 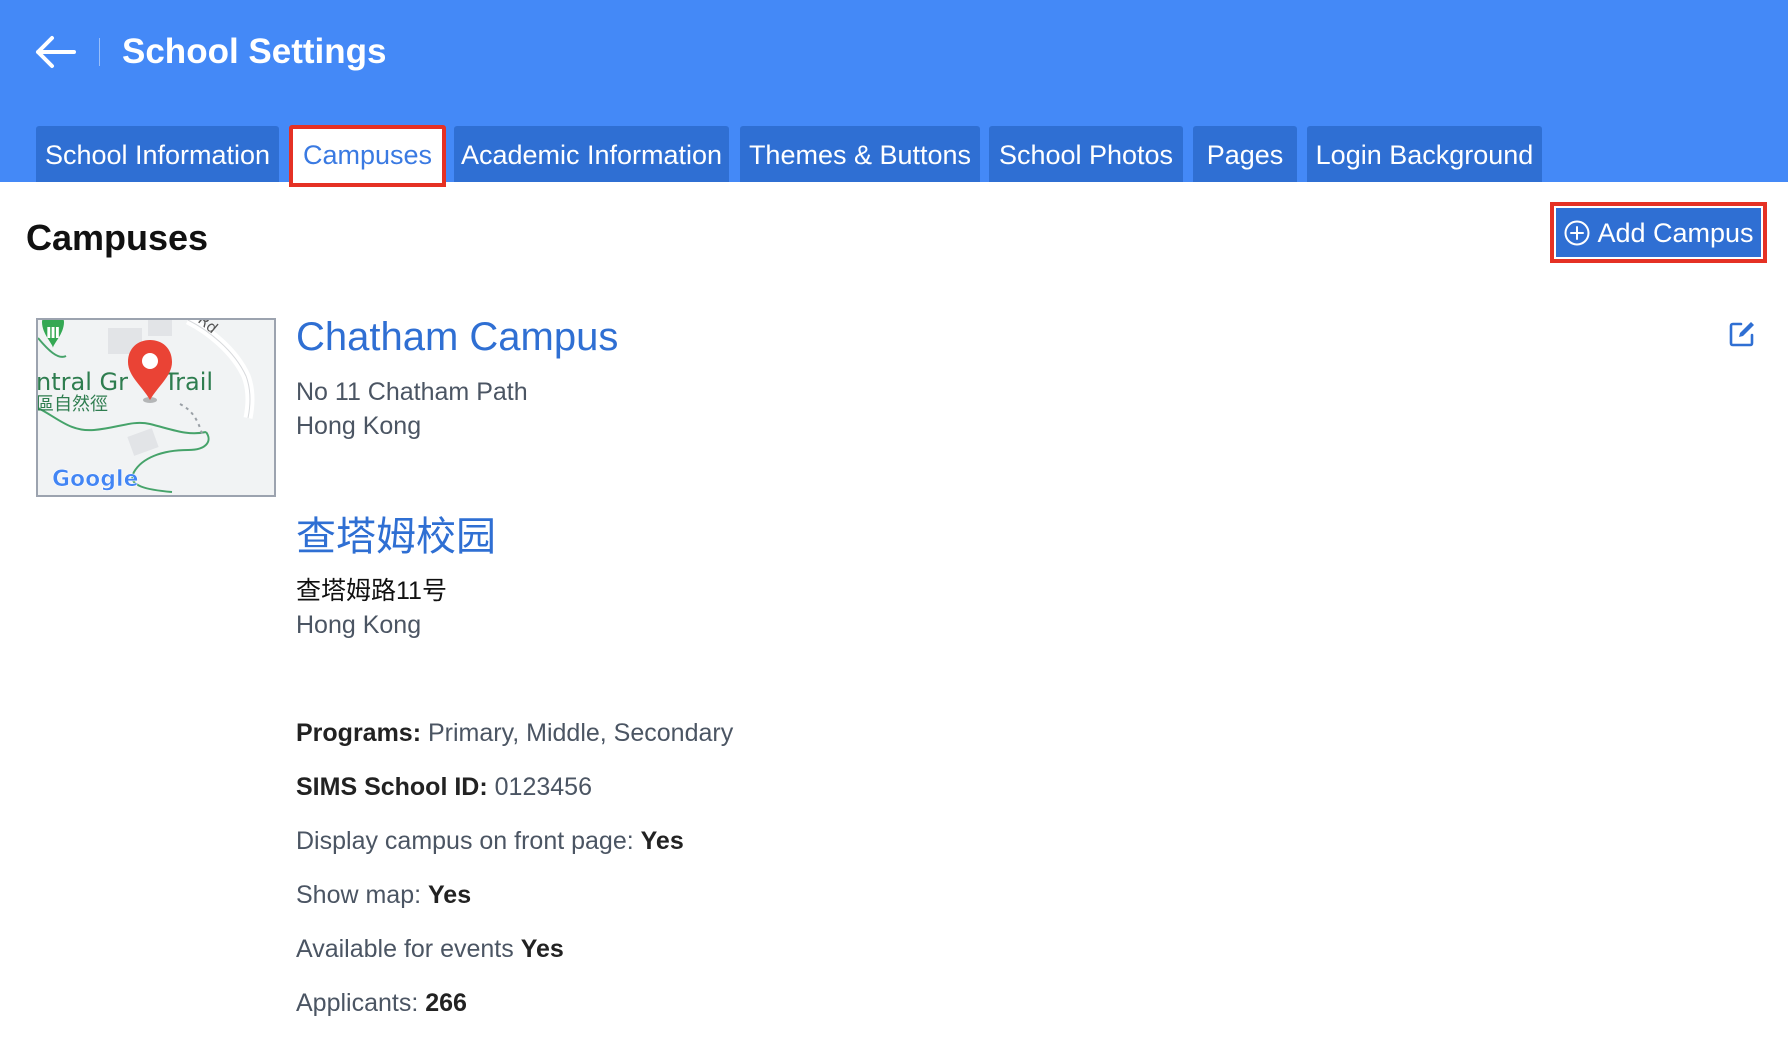 I want to click on page-title: School Settings, so click(x=254, y=51).